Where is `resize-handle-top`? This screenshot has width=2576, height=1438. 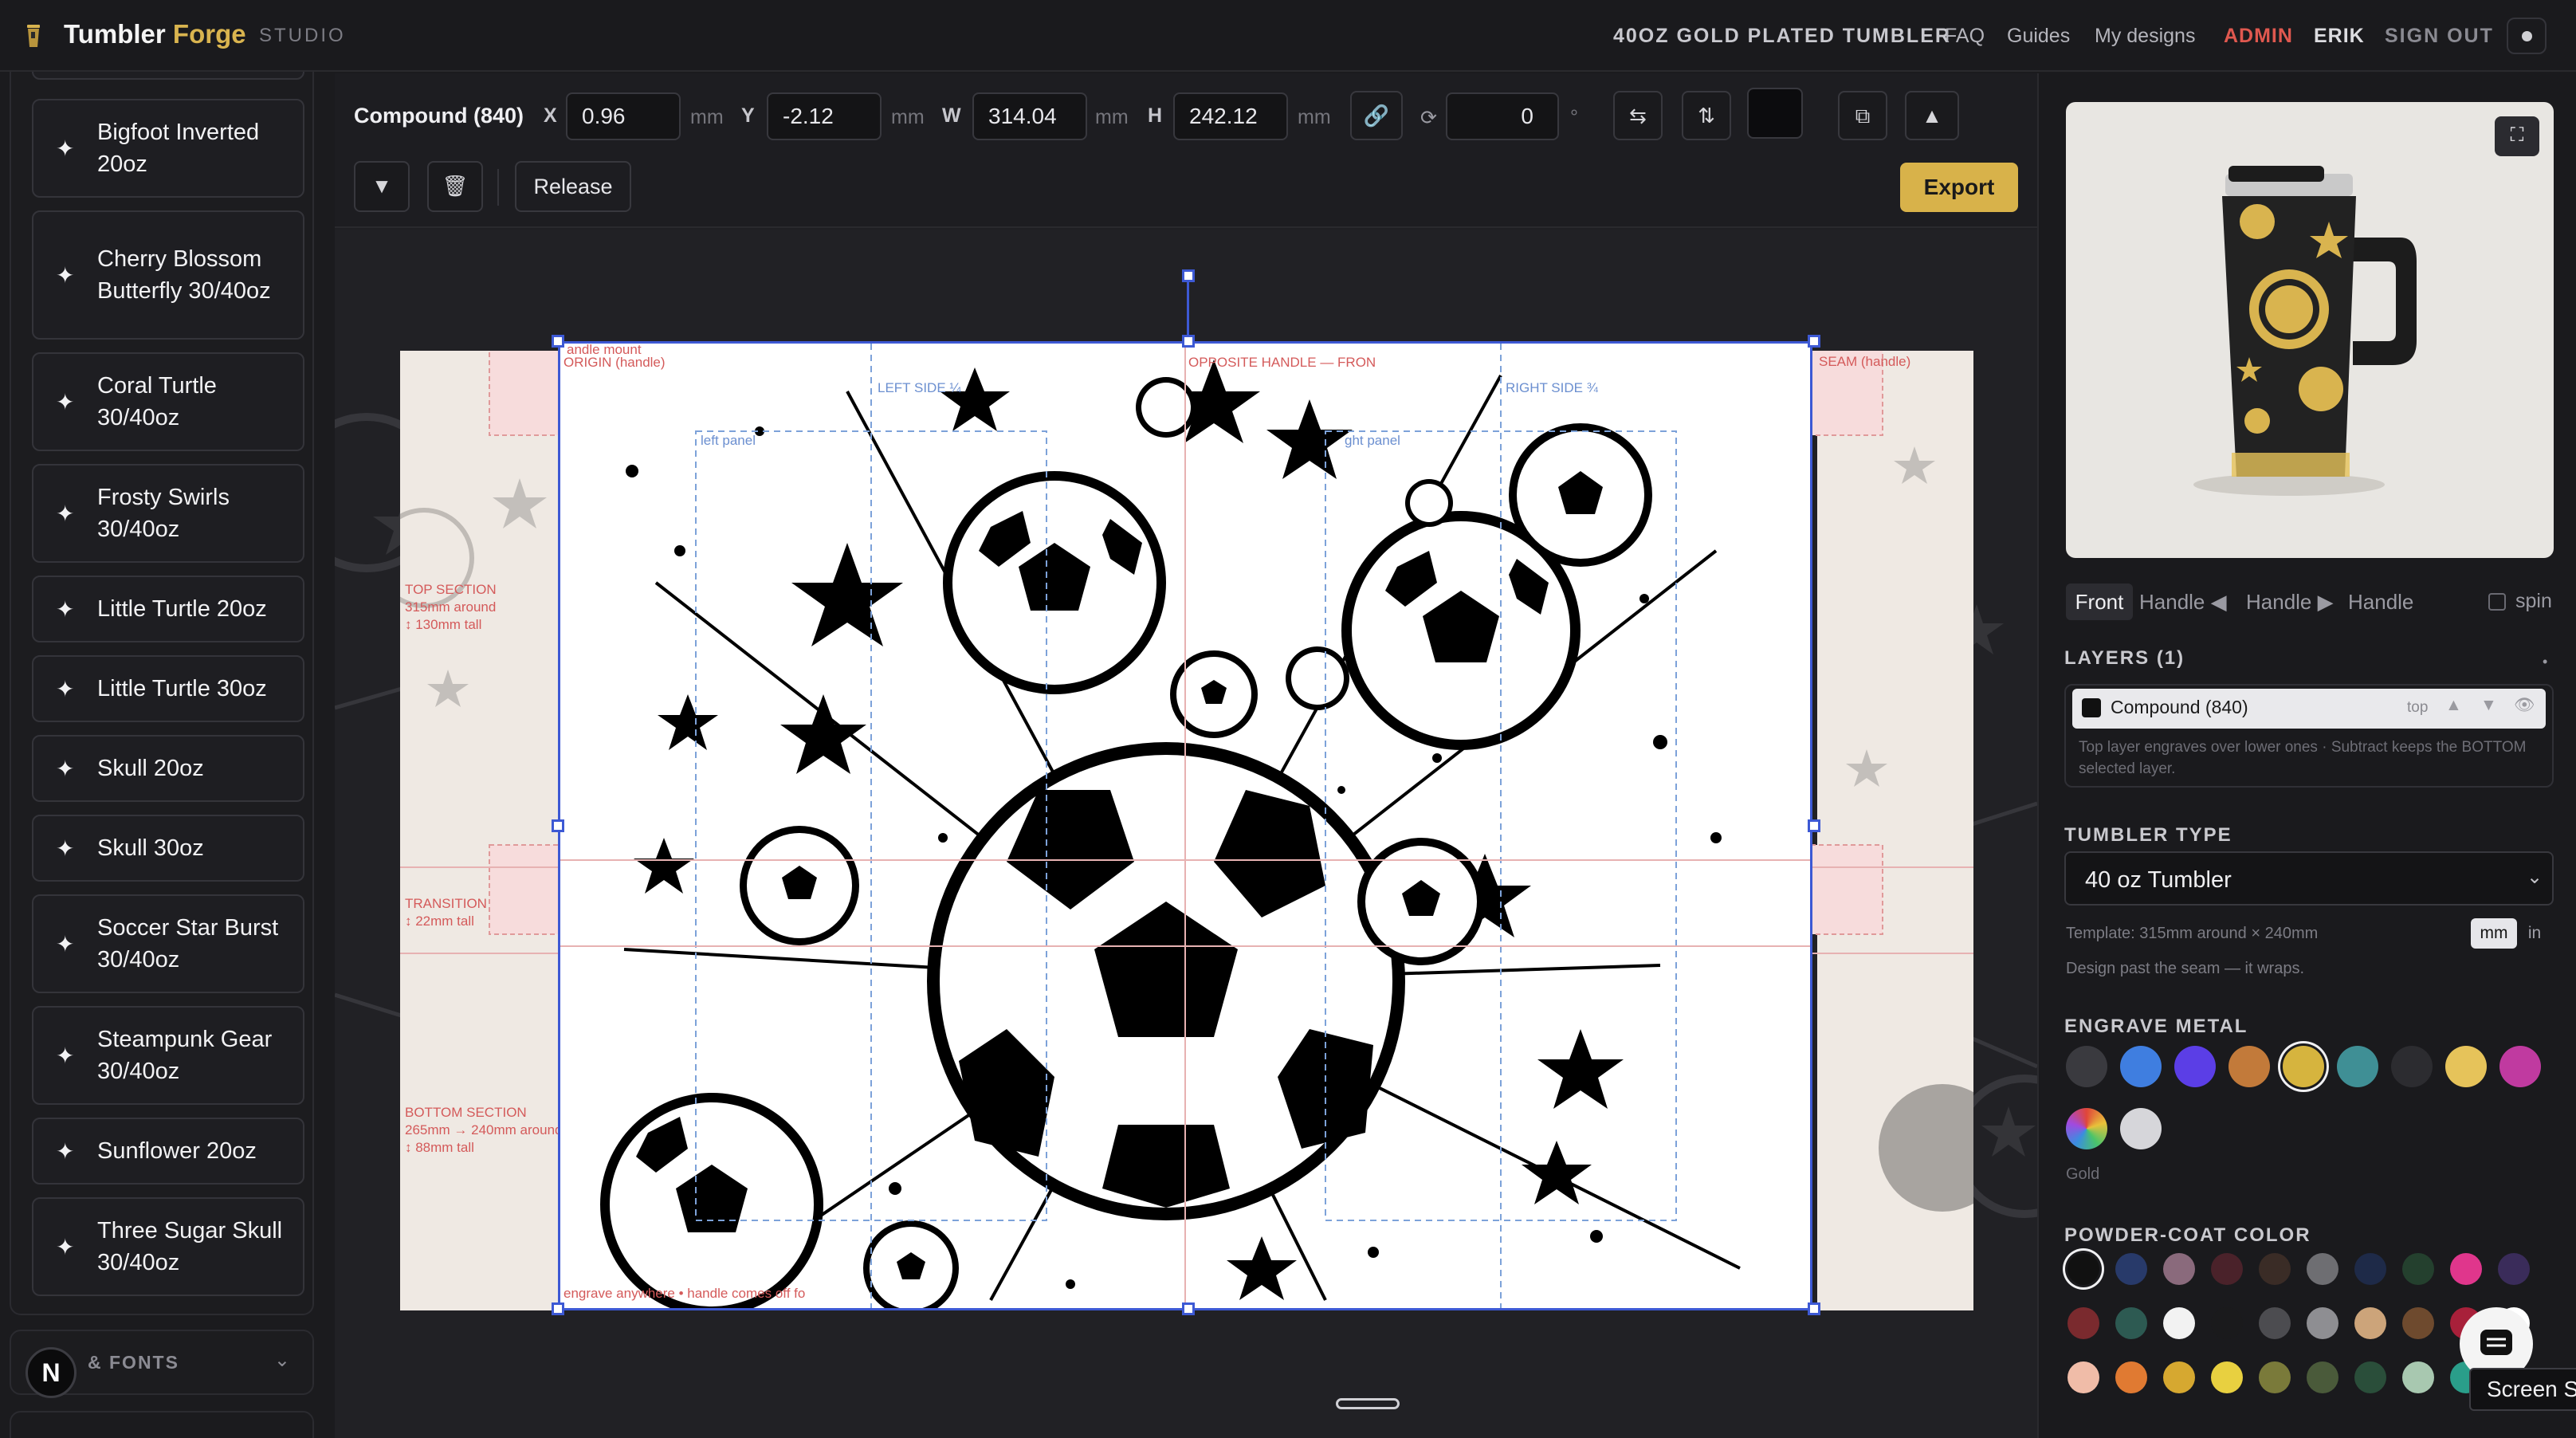
resize-handle-top is located at coordinates (1188, 341).